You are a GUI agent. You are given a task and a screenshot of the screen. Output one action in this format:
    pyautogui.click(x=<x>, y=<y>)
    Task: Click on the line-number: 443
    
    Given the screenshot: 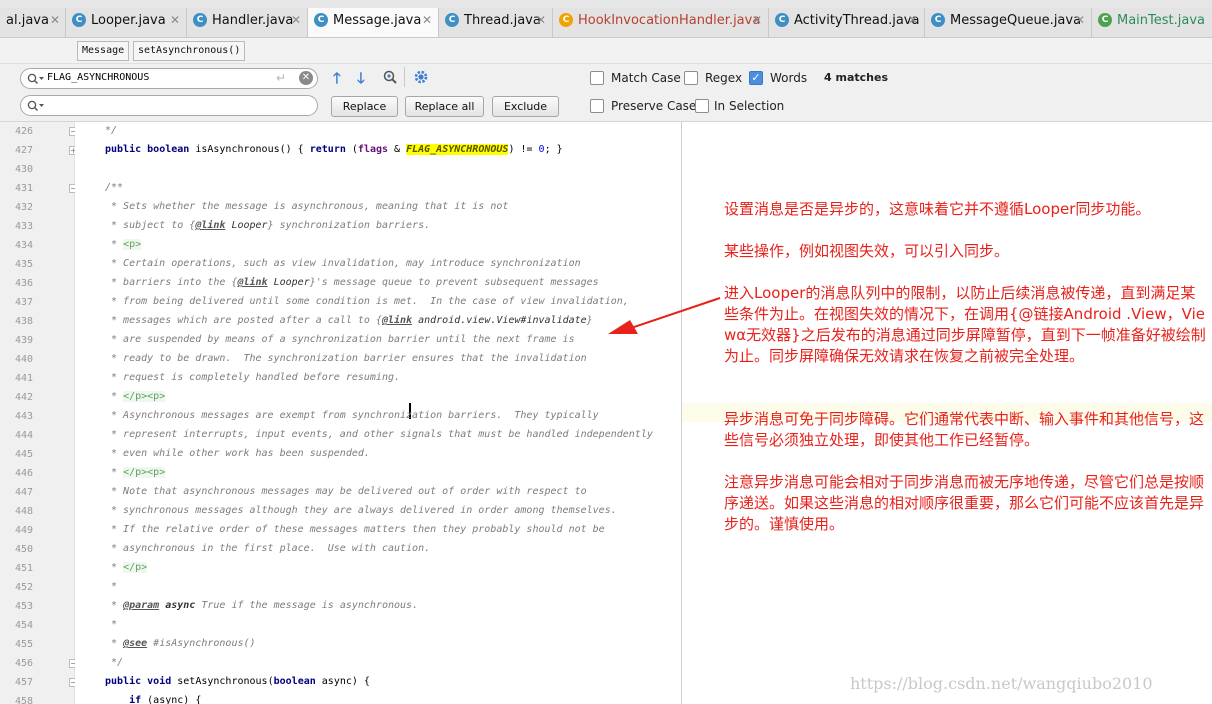 What is the action you would take?
    pyautogui.click(x=24, y=416)
    